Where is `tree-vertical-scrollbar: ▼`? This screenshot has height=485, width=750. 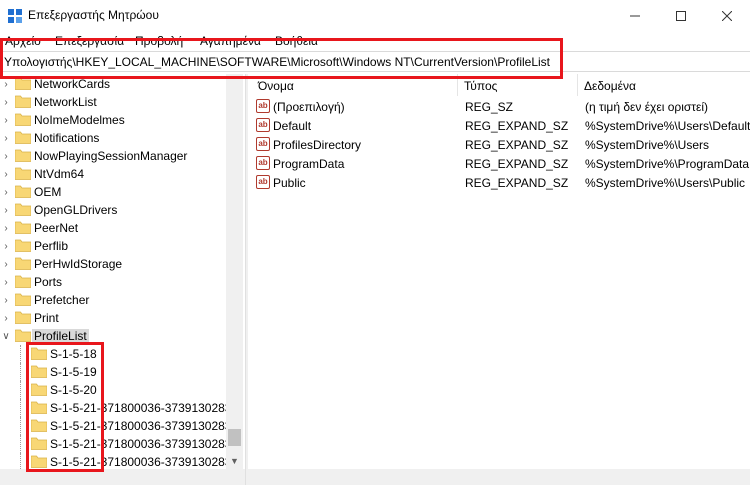
tree-vertical-scrollbar: ▼ is located at coordinates (234, 271).